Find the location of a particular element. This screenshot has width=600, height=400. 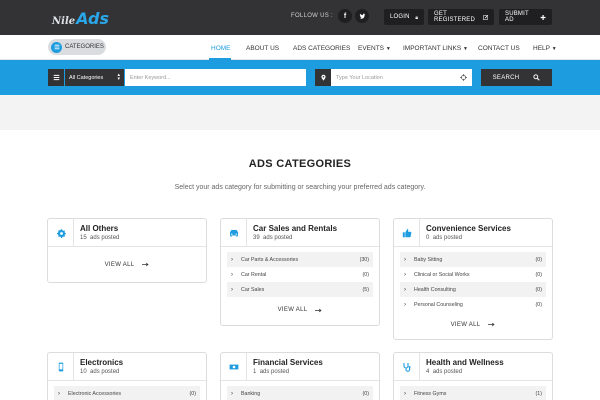

card-title: Electronics is located at coordinates (101, 362).